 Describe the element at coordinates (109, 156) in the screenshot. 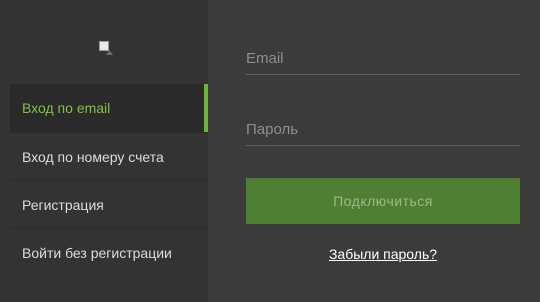

I see `menu-item-account-number-login: Вход по номеру счета` at that location.